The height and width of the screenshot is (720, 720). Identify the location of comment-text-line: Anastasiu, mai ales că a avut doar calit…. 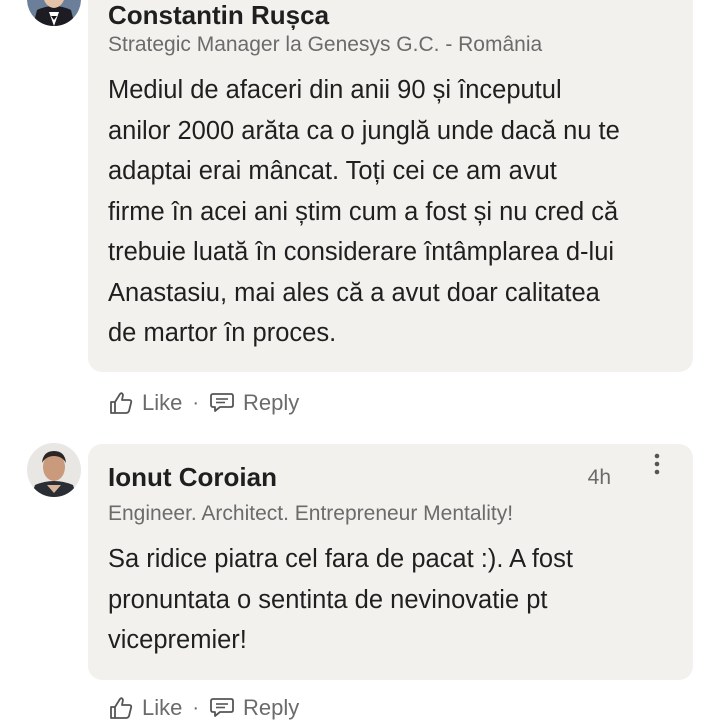
(354, 292).